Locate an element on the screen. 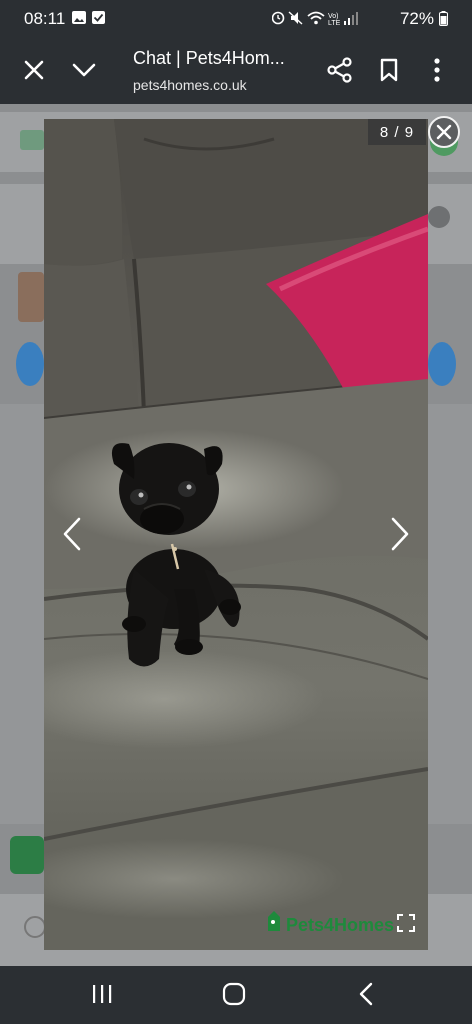 The width and height of the screenshot is (472, 1024). close-viewer-button is located at coordinates (444, 132).